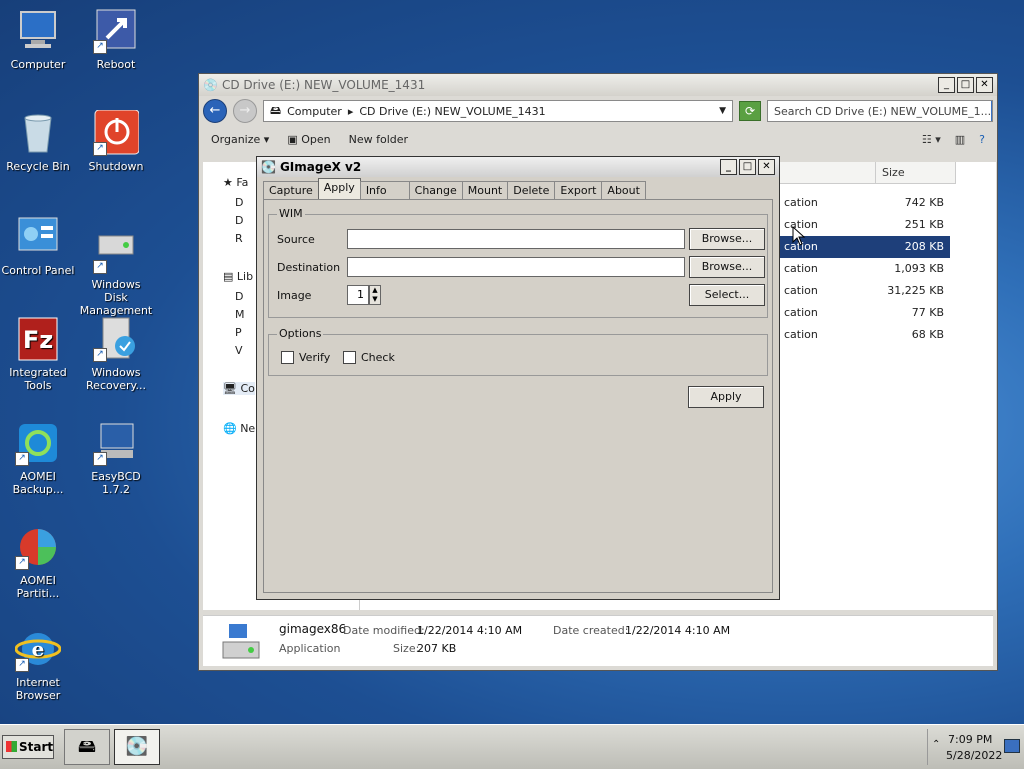 This screenshot has width=1024, height=769. What do you see at coordinates (916, 173) in the screenshot?
I see `column-header-size: Size` at bounding box center [916, 173].